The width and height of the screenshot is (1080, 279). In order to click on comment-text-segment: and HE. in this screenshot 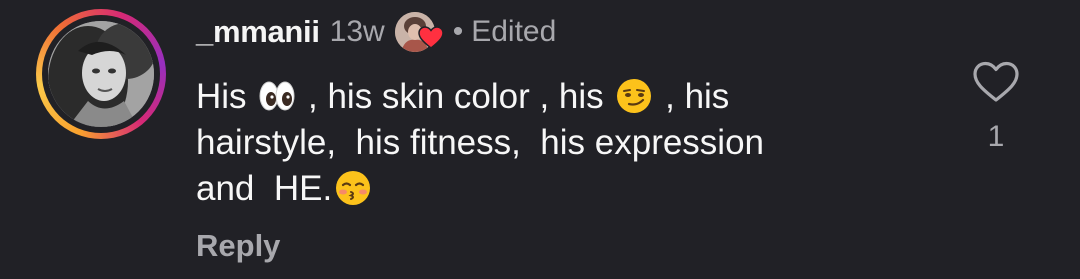, I will do `click(264, 188)`.